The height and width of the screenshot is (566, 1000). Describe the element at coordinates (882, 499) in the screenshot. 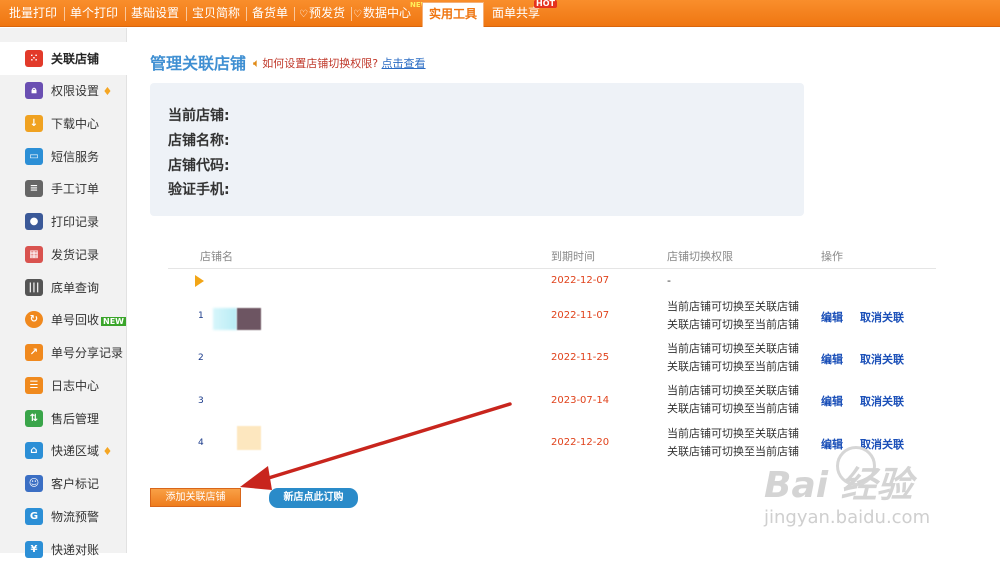

I see `baidu-watermark: Bai 经验 jingyan.baidu.com` at that location.